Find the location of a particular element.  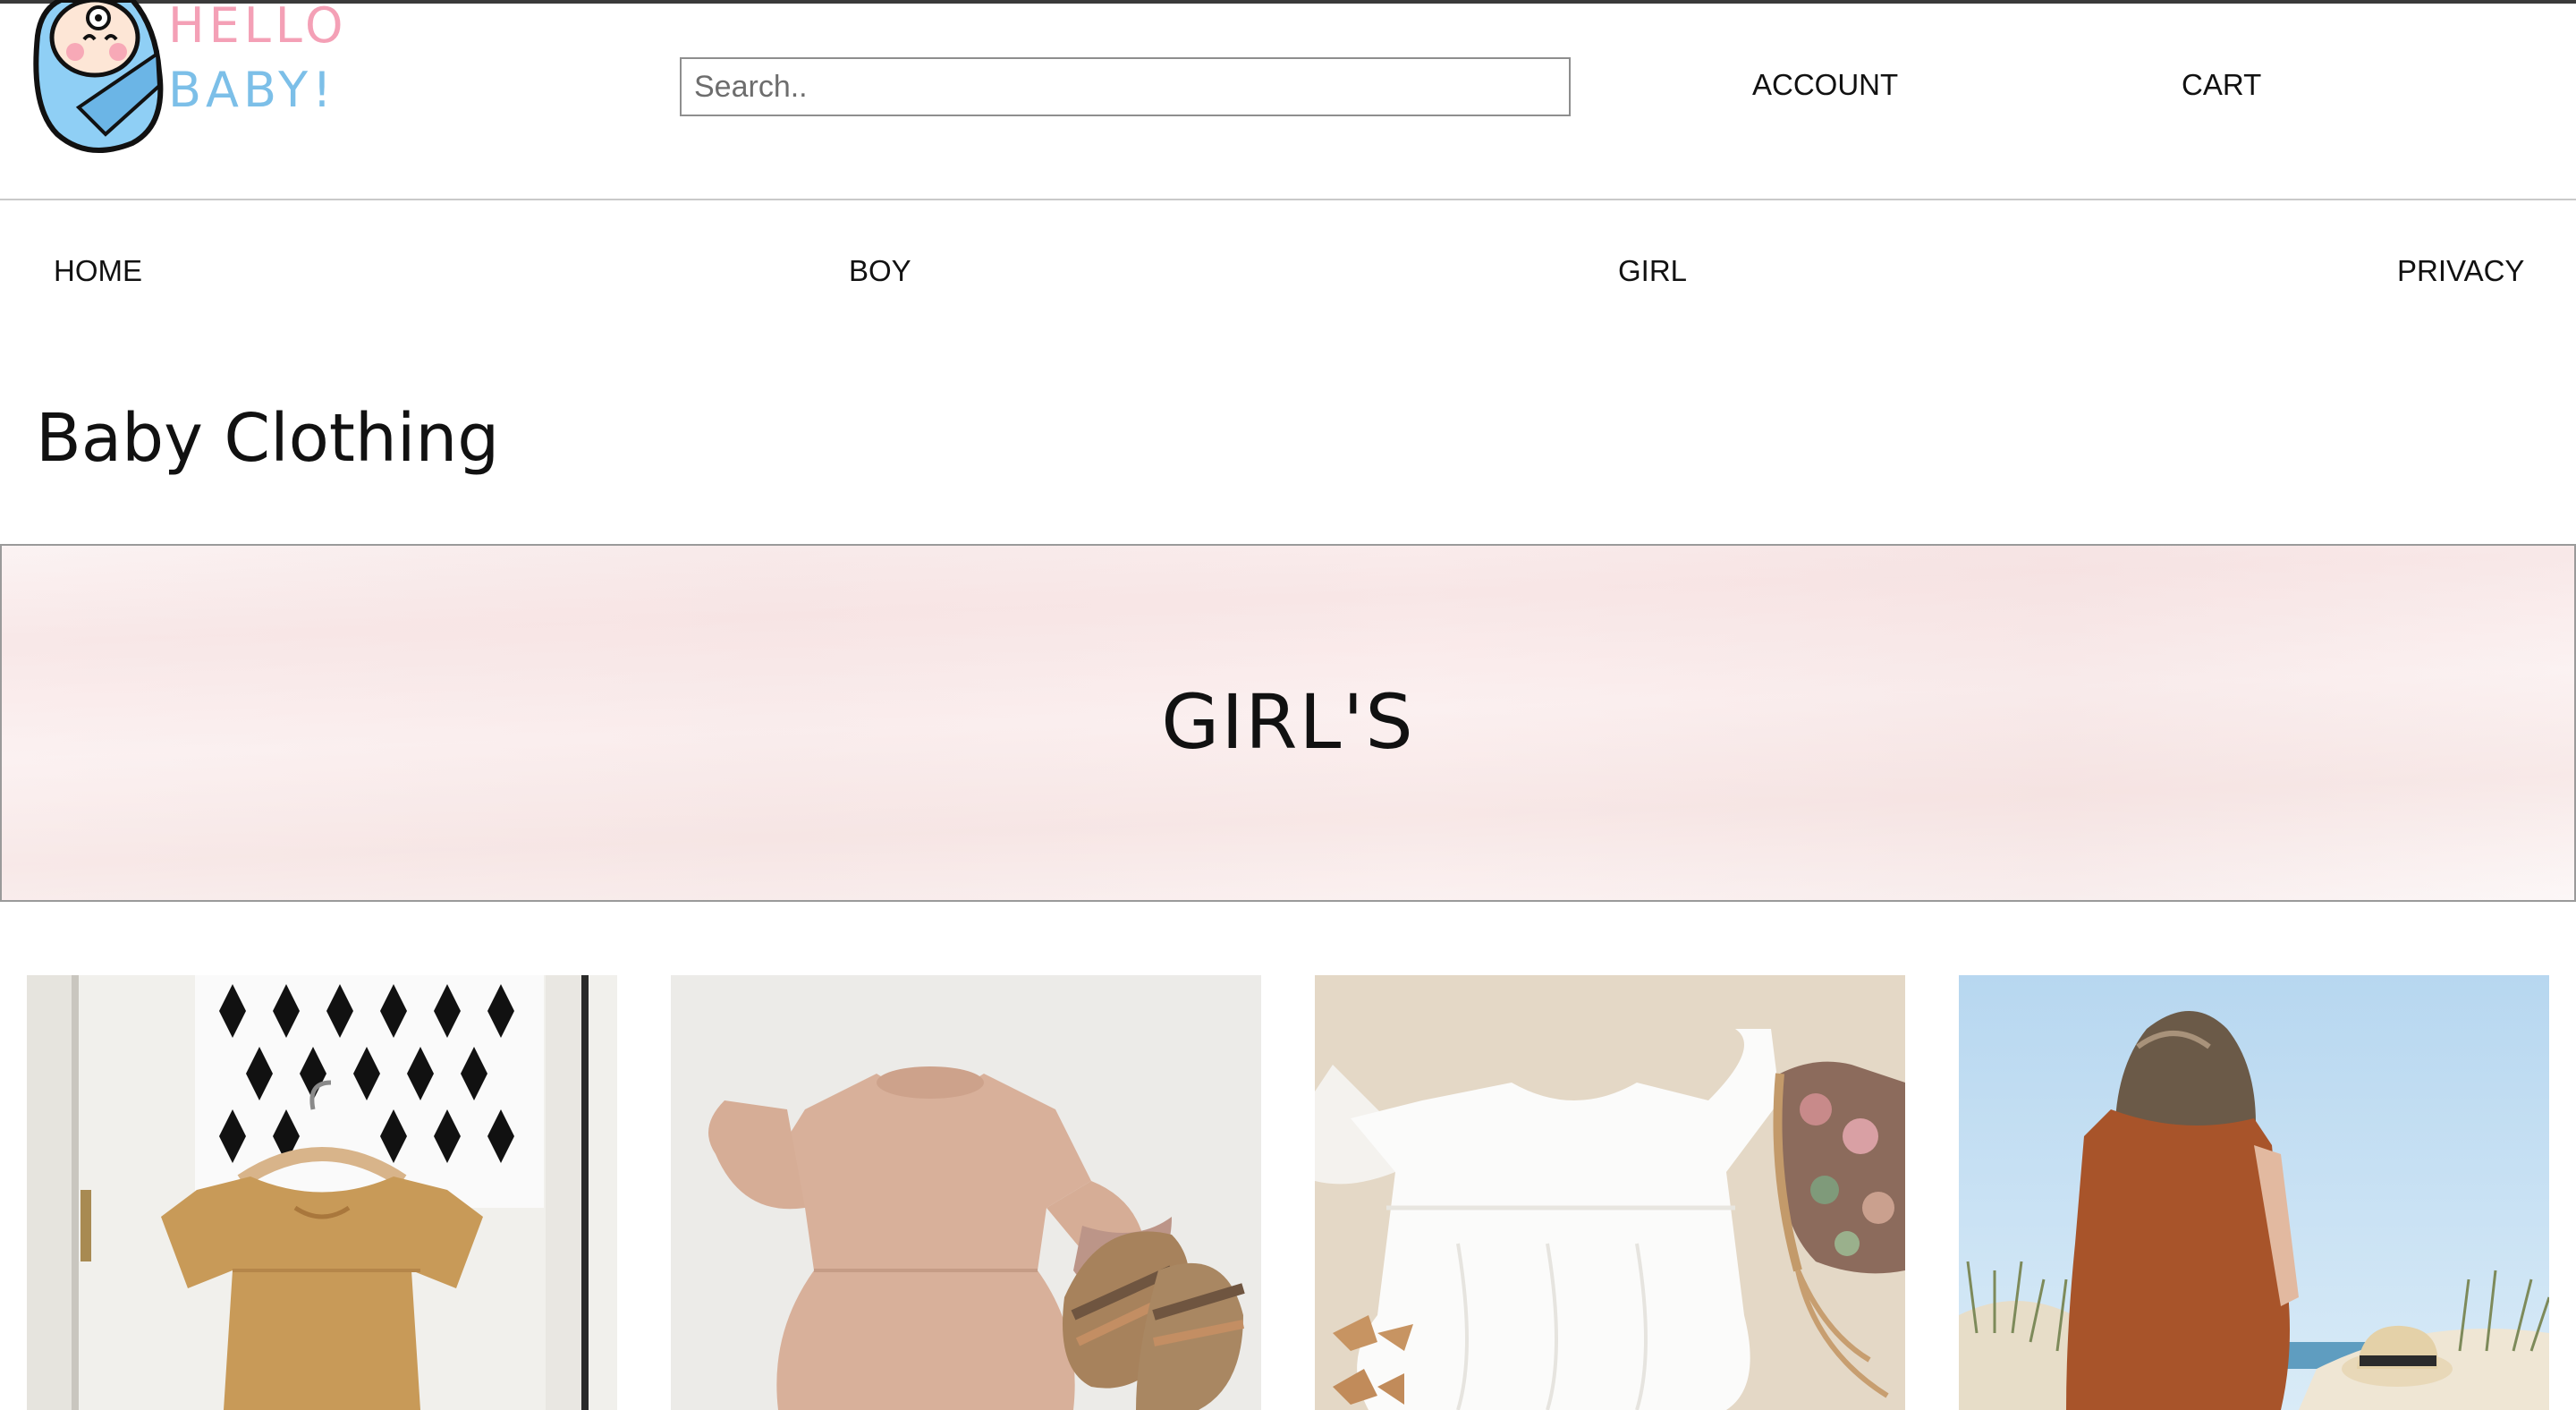

page-title: Baby Clothing is located at coordinates (268, 439).